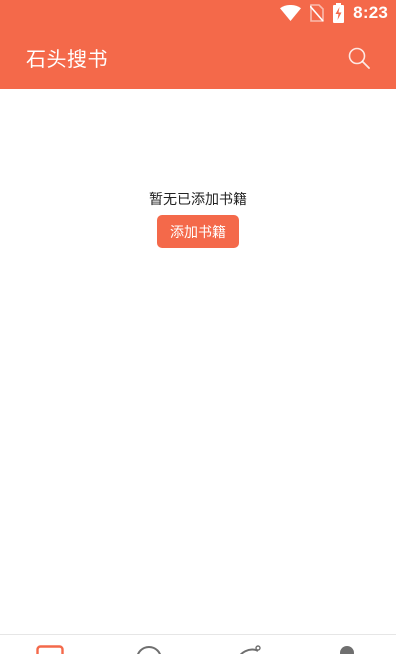 The image size is (396, 654). Describe the element at coordinates (49, 649) in the screenshot. I see `bookshelf-icon` at that location.